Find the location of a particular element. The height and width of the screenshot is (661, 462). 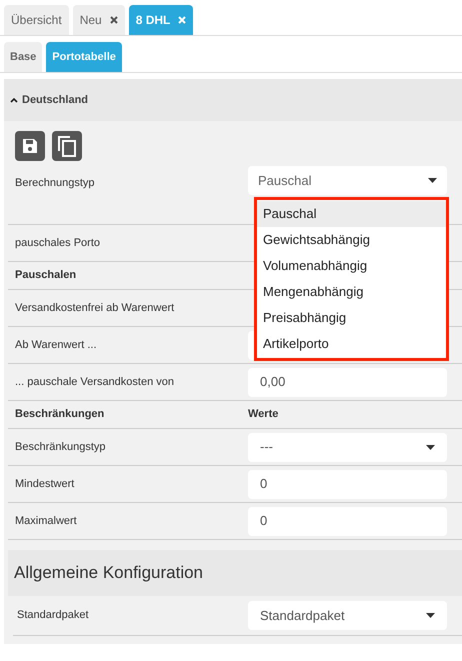

save-button is located at coordinates (30, 146).